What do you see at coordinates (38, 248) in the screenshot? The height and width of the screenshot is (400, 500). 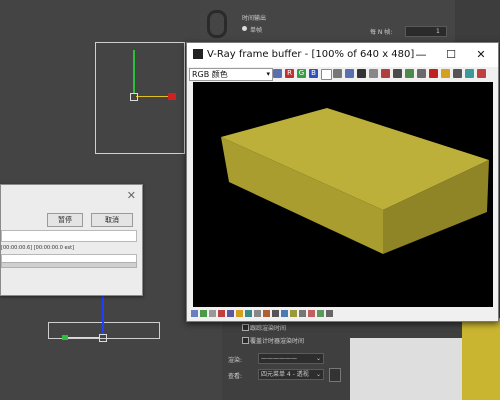 I see `render-time-text: [00:00:00.6] [00:00:00.0 est]` at bounding box center [38, 248].